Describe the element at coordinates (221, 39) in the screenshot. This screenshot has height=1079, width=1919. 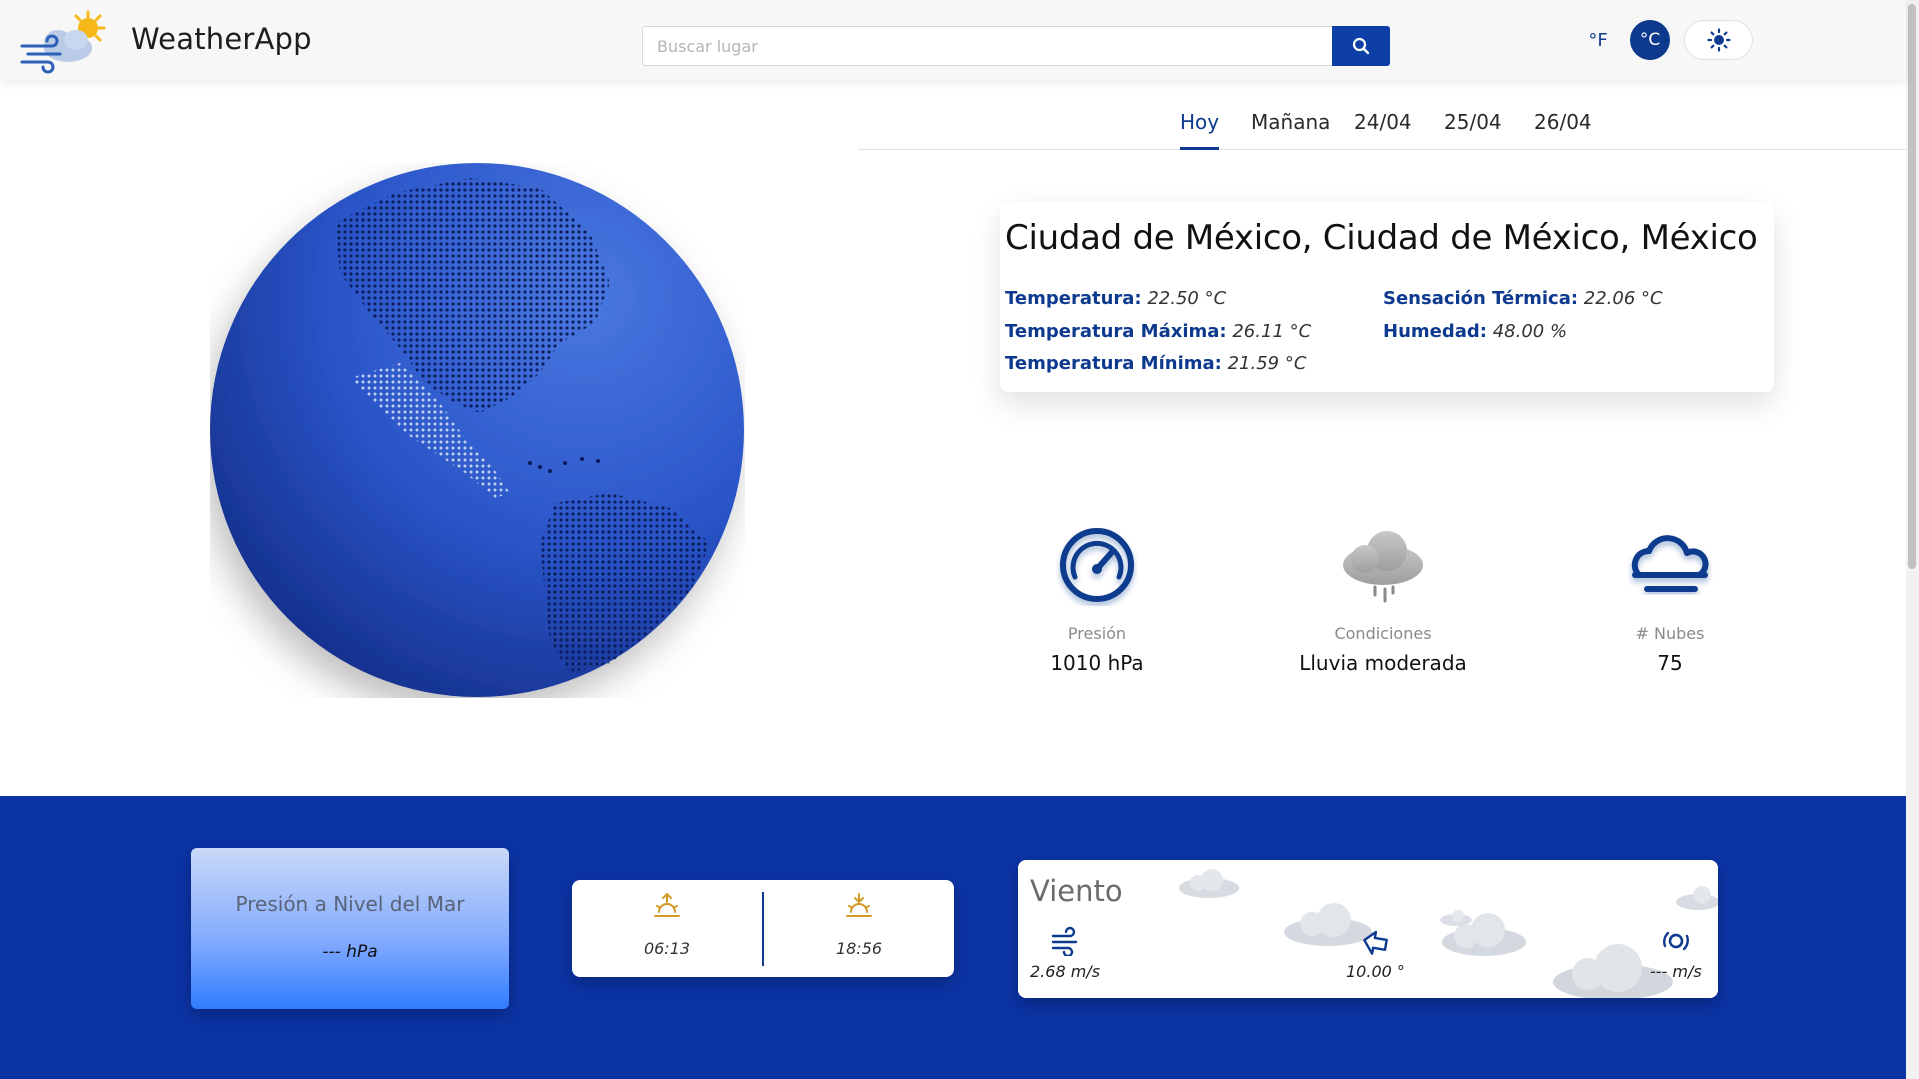
I see `app-name: WeatherApp` at that location.